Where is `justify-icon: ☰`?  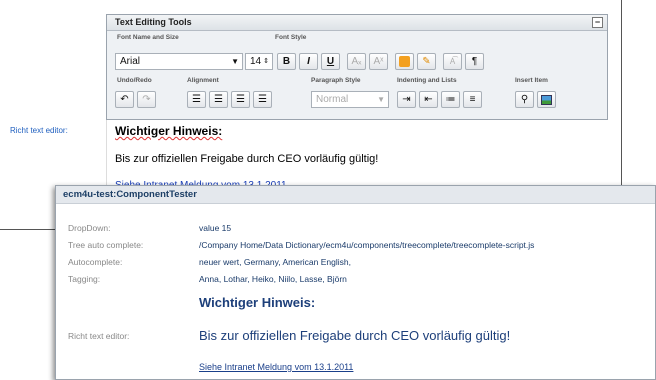
justify-icon: ☰ is located at coordinates (262, 99).